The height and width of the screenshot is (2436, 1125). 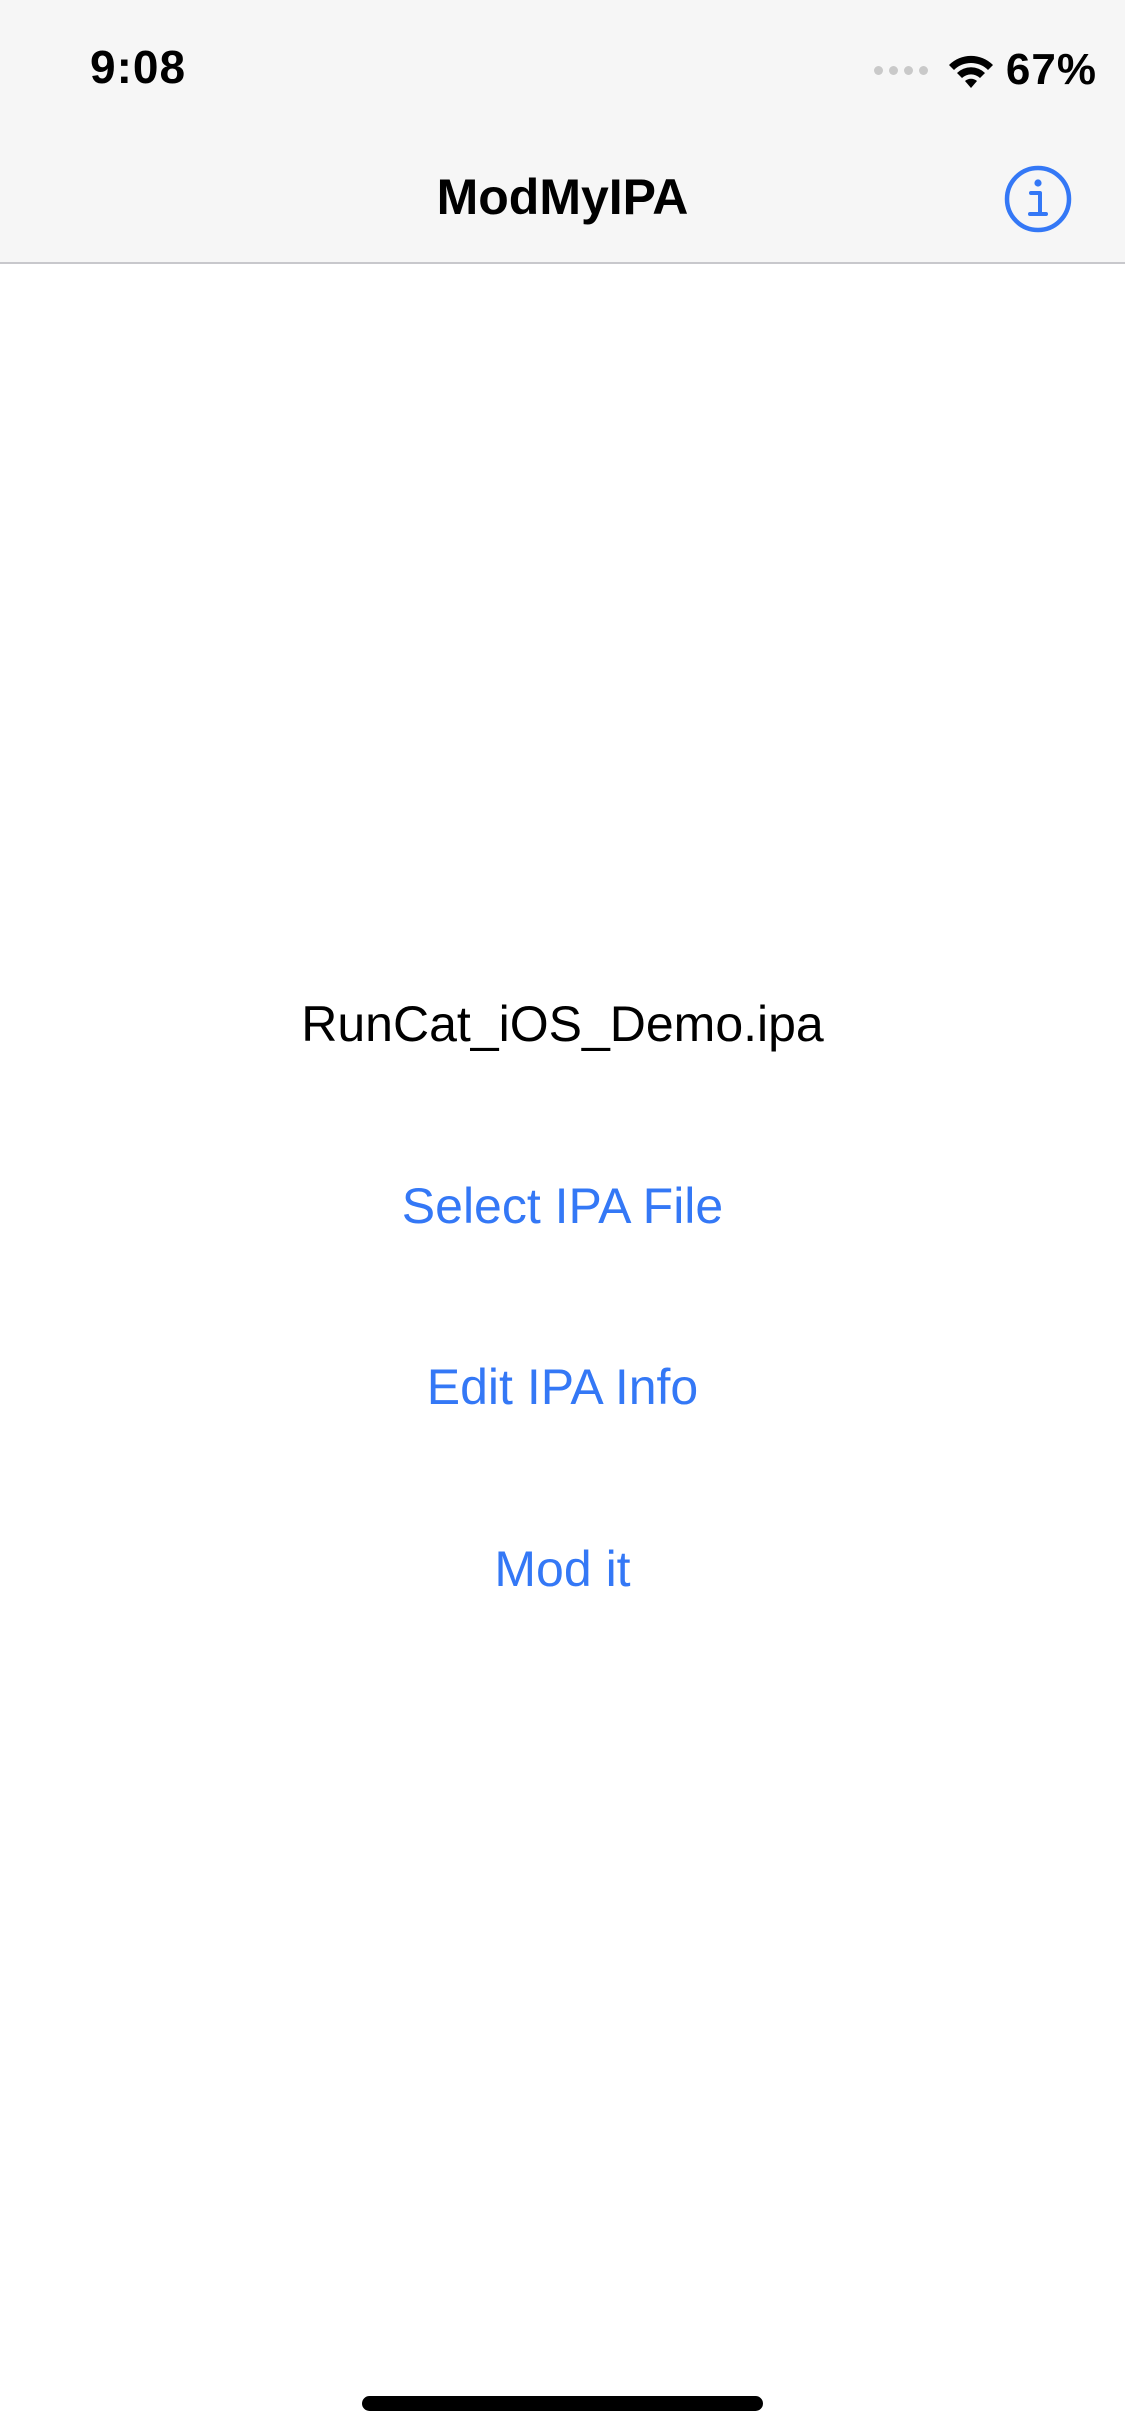 What do you see at coordinates (1051, 69) in the screenshot?
I see `battery-percentage: 67%` at bounding box center [1051, 69].